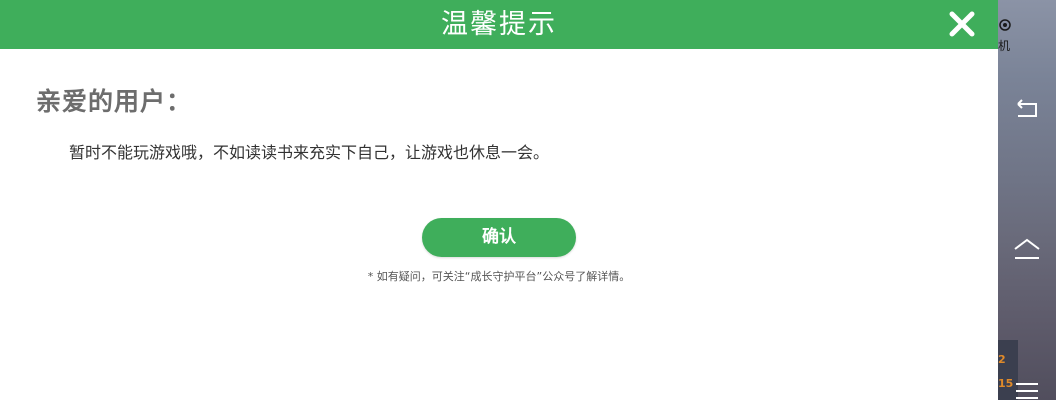  I want to click on notice-message: 暂时不能玩游戏哦，不如读读书来充实下自己，让游戏也休息一会。, so click(309, 152).